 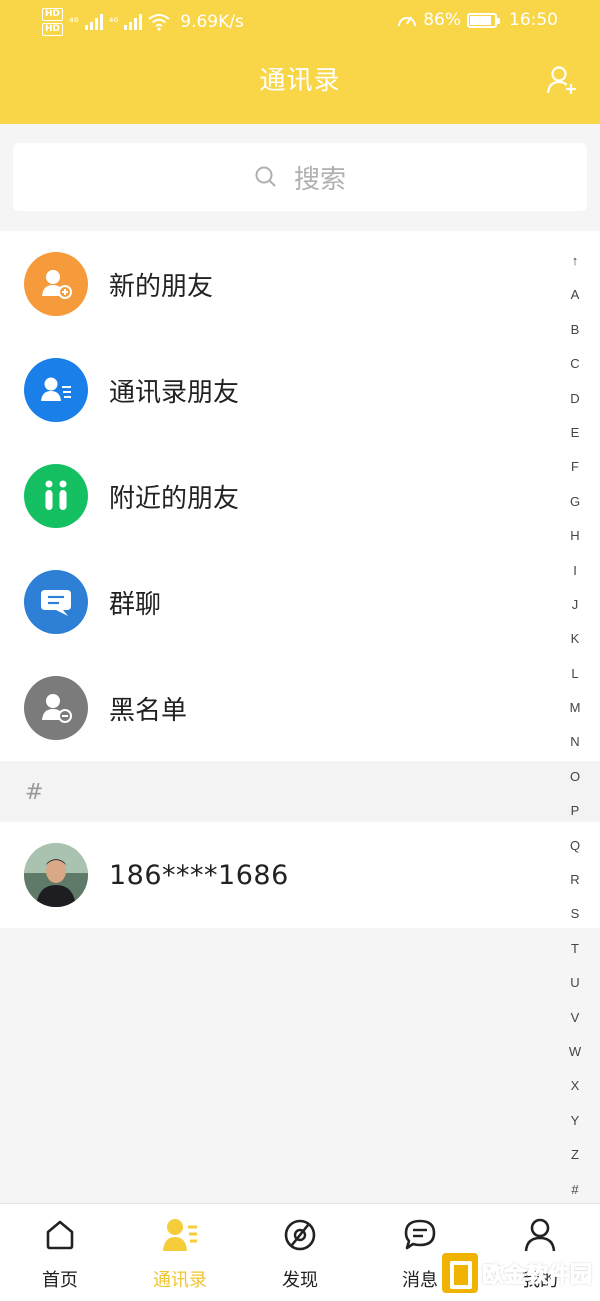 What do you see at coordinates (575, 956) in the screenshot?
I see `alpha-index-letter: T` at bounding box center [575, 956].